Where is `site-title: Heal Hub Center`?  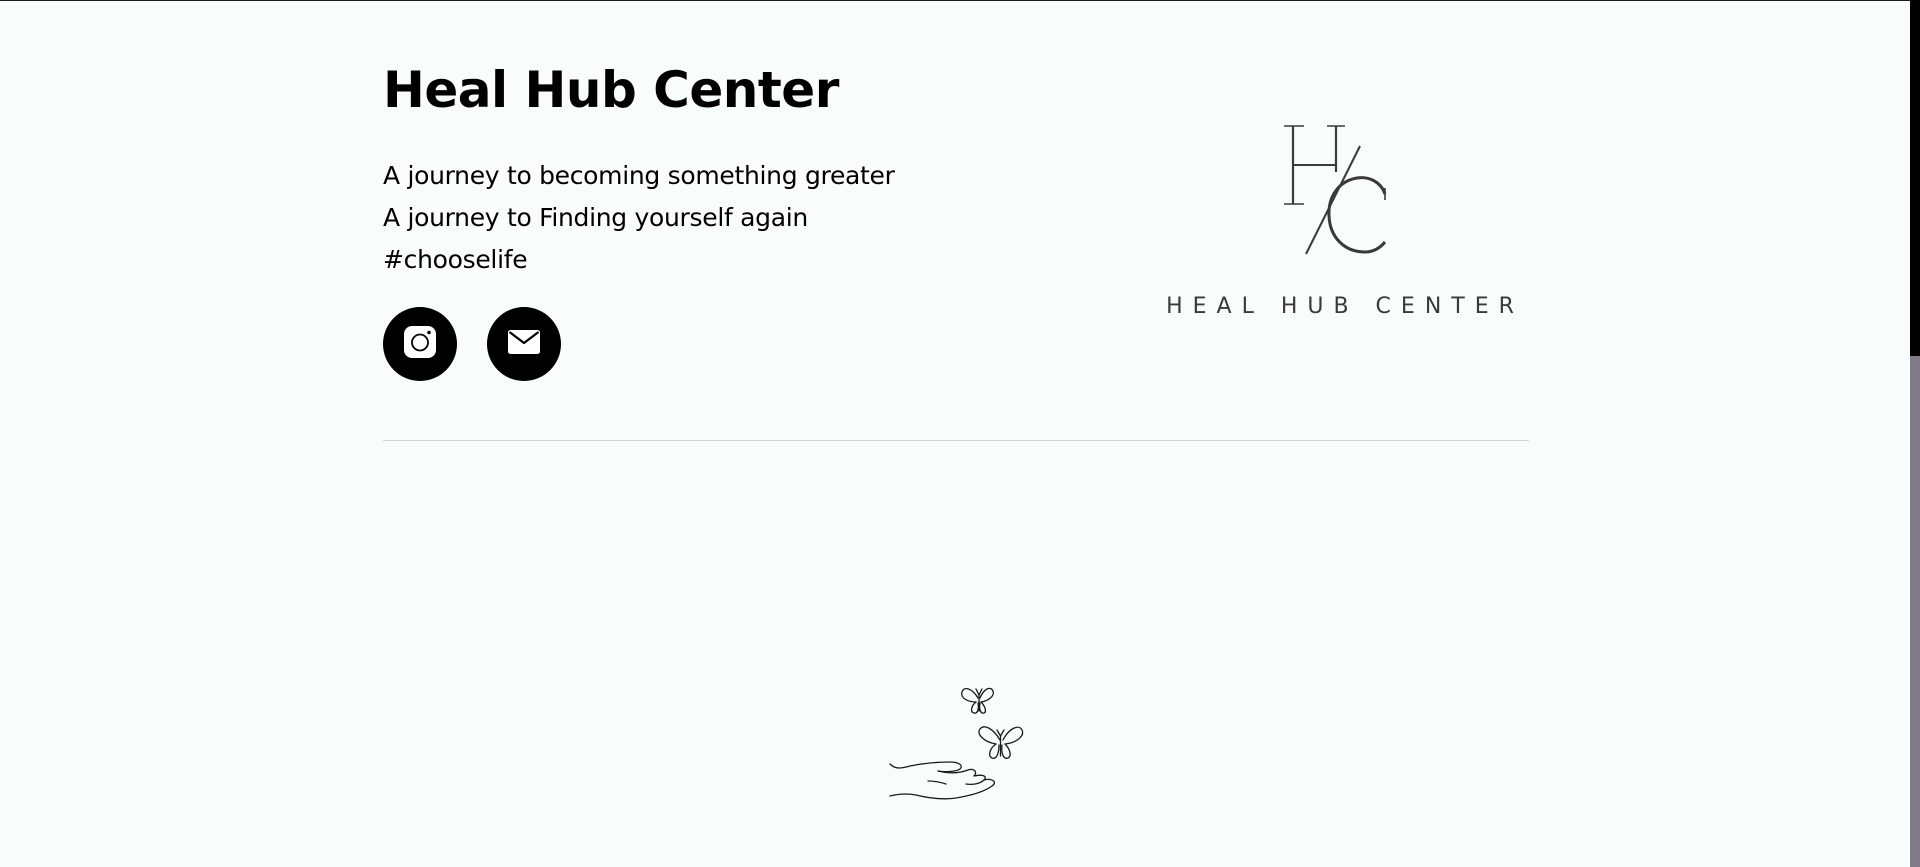
site-title: Heal Hub Center is located at coordinates (611, 90).